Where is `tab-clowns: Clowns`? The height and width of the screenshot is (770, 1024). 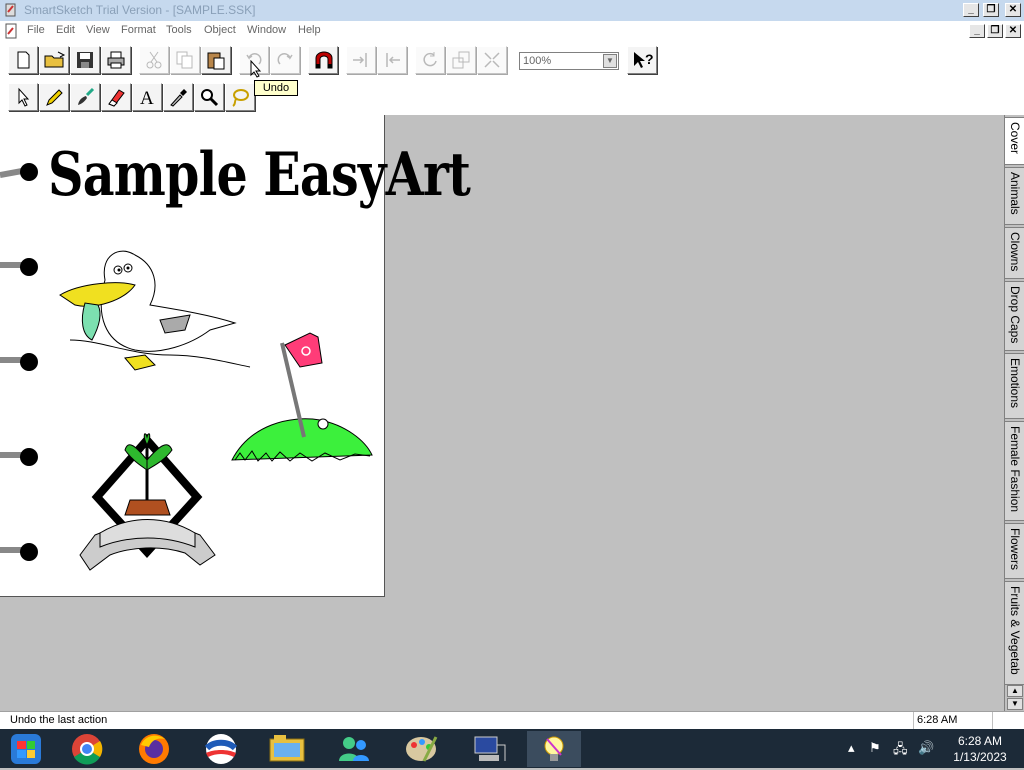
tab-clowns: Clowns is located at coordinates (1014, 253).